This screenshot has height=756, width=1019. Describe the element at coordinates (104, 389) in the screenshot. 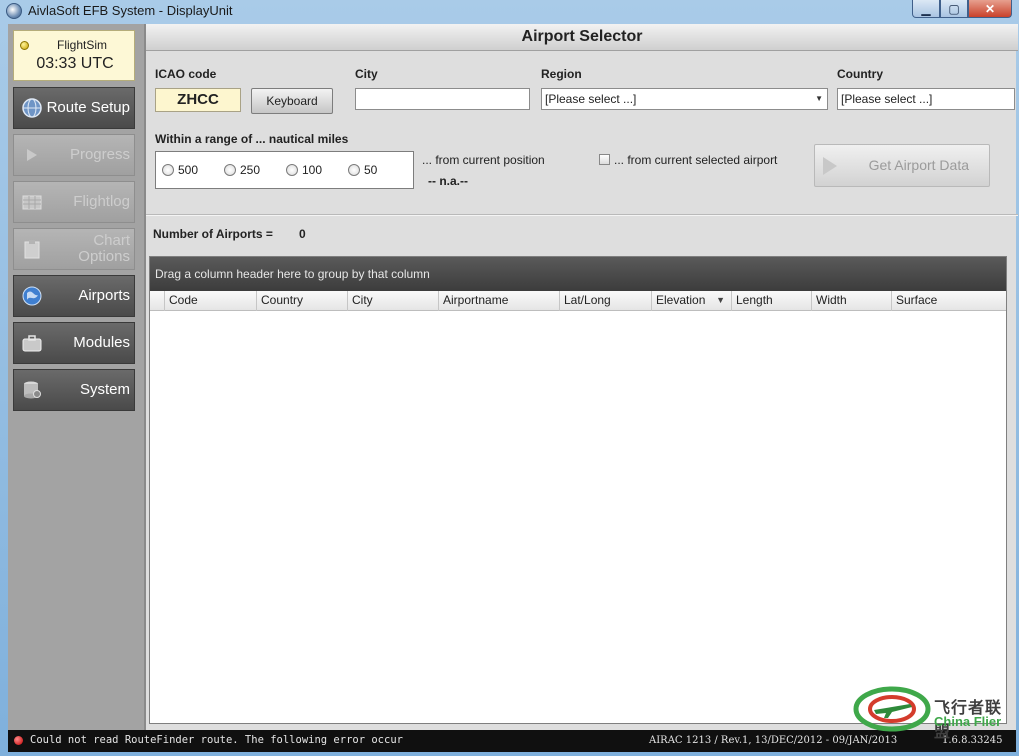

I see `nav-label: System` at that location.